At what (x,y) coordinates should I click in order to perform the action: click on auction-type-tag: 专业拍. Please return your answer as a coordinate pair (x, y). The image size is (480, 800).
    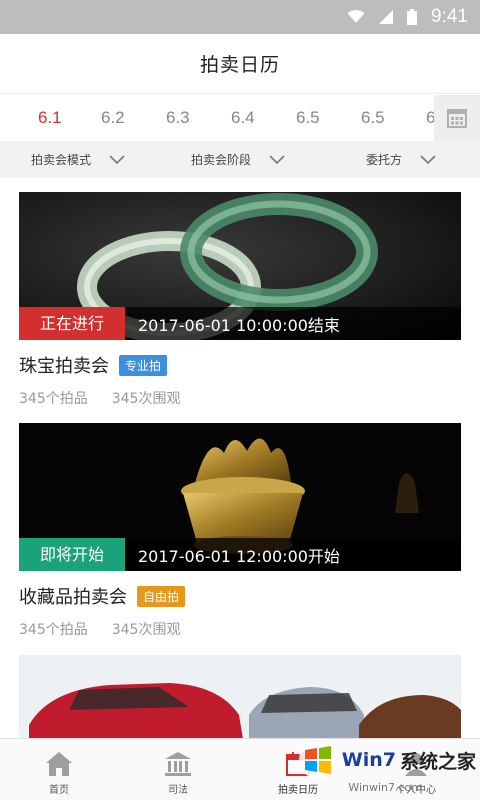
    Looking at the image, I should click on (143, 365).